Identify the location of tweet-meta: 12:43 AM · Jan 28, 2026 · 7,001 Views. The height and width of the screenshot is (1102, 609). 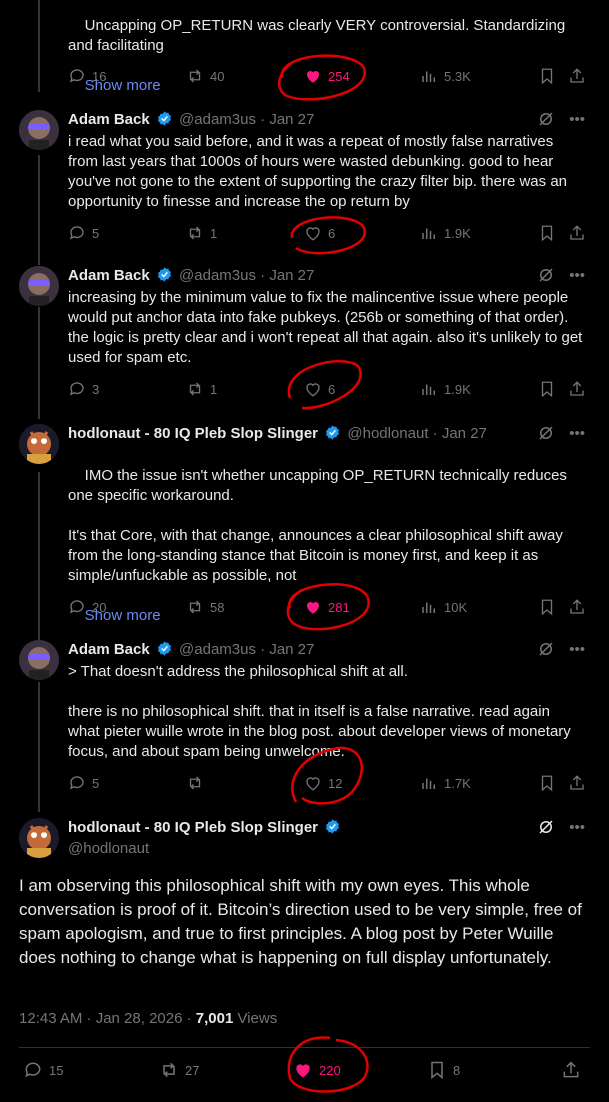
(148, 1018).